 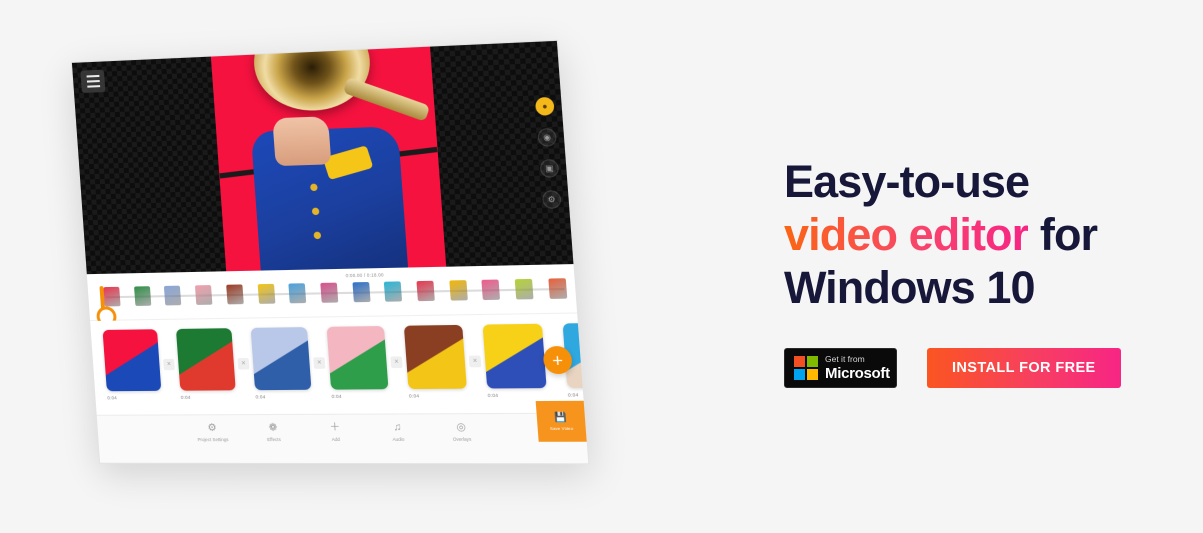 I want to click on microsoft-badge-text: Get it from Microsoft, so click(x=857, y=368).